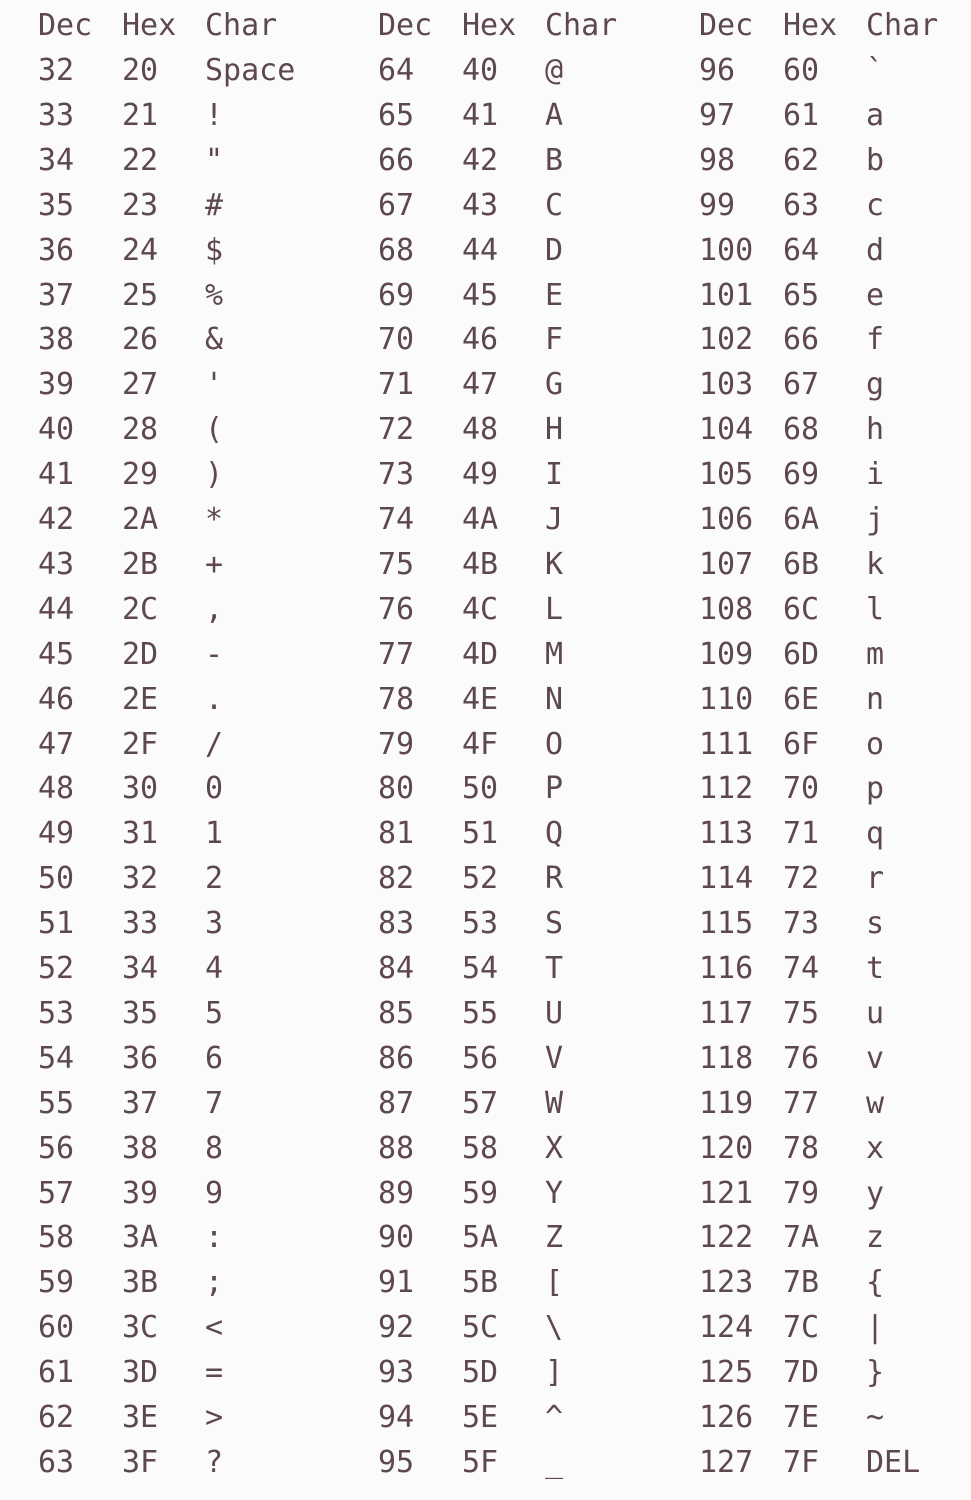  What do you see at coordinates (801, 879) in the screenshot?
I see `hex-cell: 72` at bounding box center [801, 879].